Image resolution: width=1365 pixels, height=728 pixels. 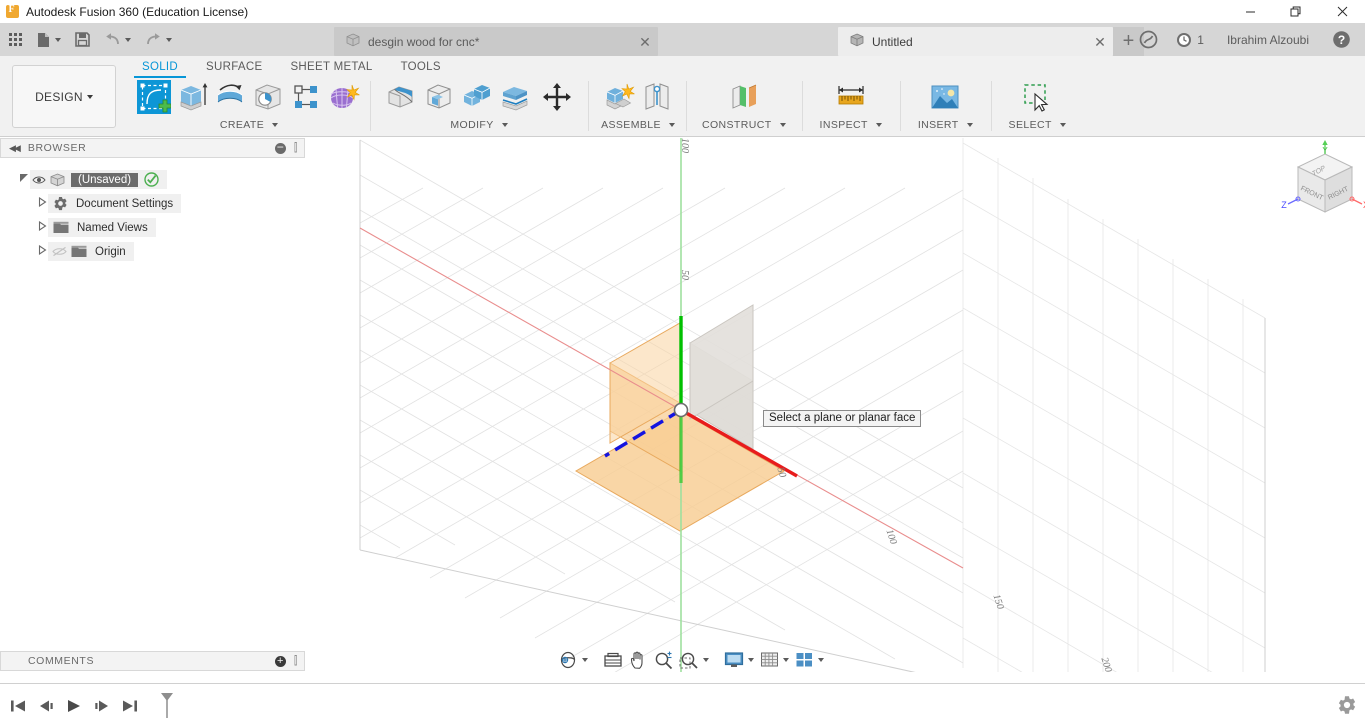 I want to click on tree-item-document-settings: Document Settings, so click(x=152, y=203).